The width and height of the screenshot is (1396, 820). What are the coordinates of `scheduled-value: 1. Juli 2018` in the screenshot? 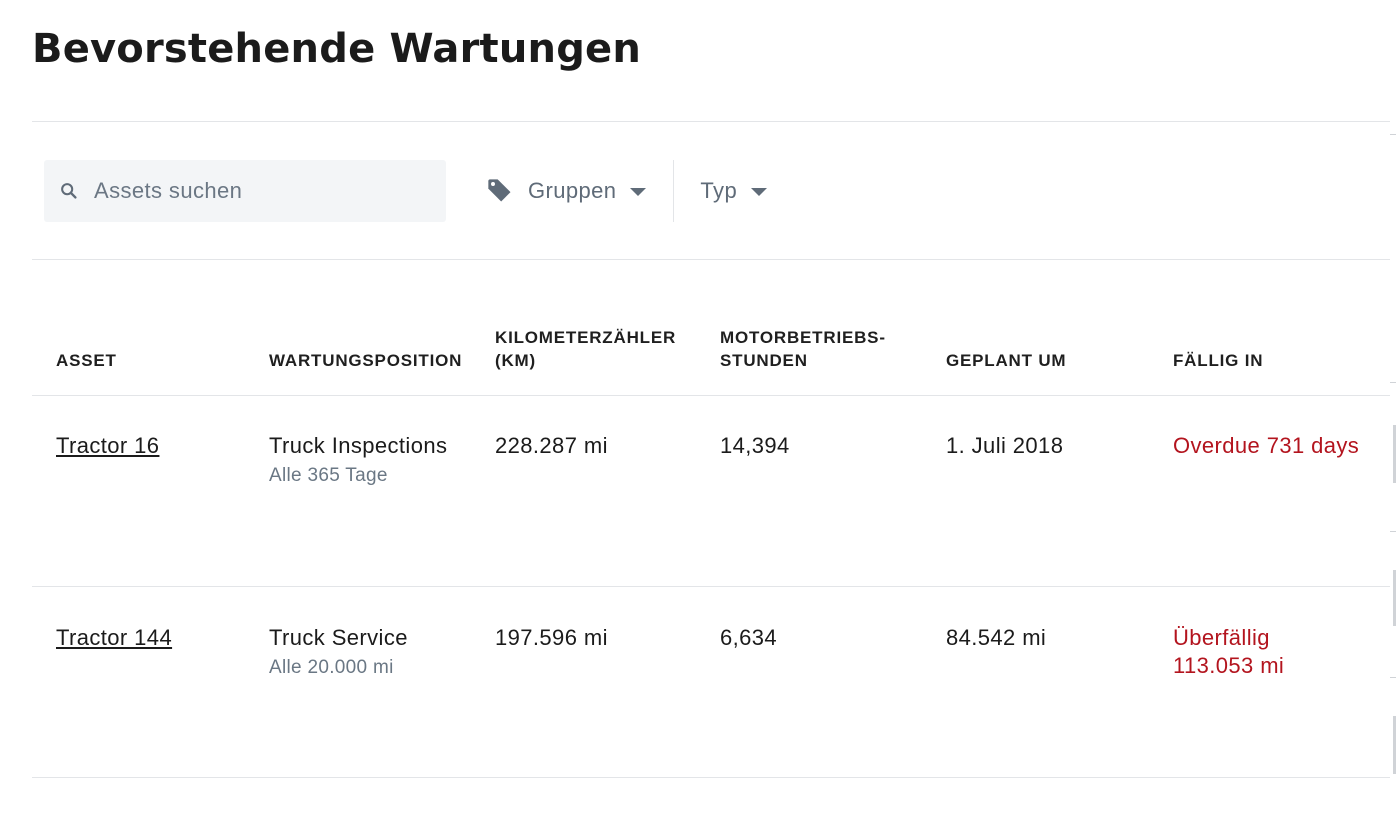 It's located at (1005, 445).